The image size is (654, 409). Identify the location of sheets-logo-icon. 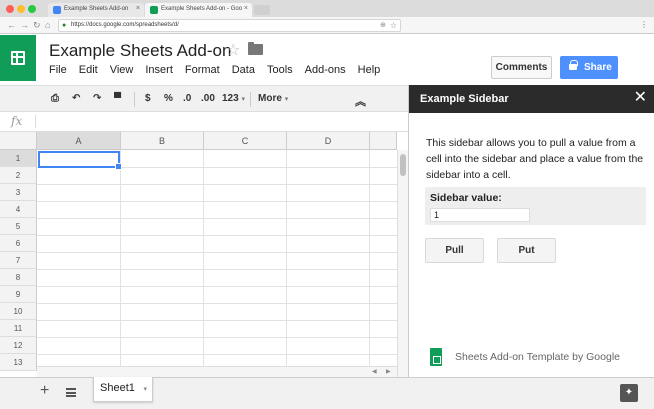
(18, 58).